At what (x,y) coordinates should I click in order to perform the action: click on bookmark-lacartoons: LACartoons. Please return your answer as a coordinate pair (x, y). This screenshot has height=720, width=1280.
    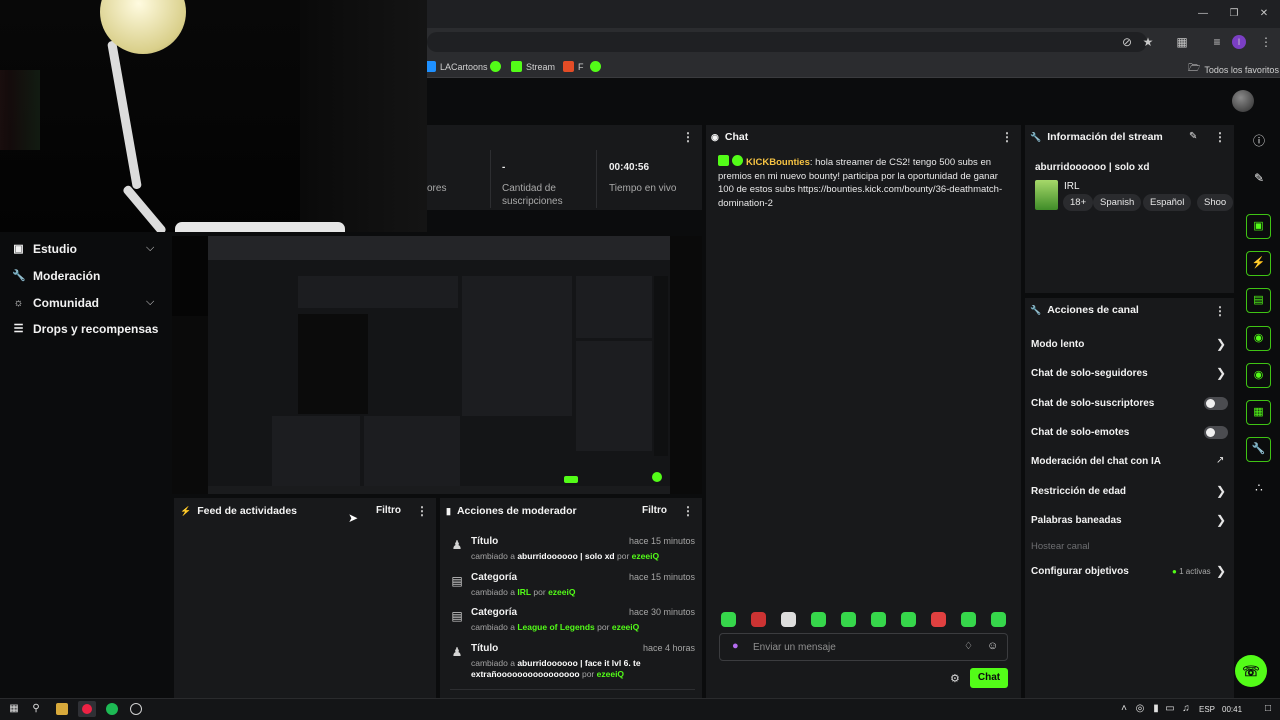
    Looking at the image, I should click on (456, 66).